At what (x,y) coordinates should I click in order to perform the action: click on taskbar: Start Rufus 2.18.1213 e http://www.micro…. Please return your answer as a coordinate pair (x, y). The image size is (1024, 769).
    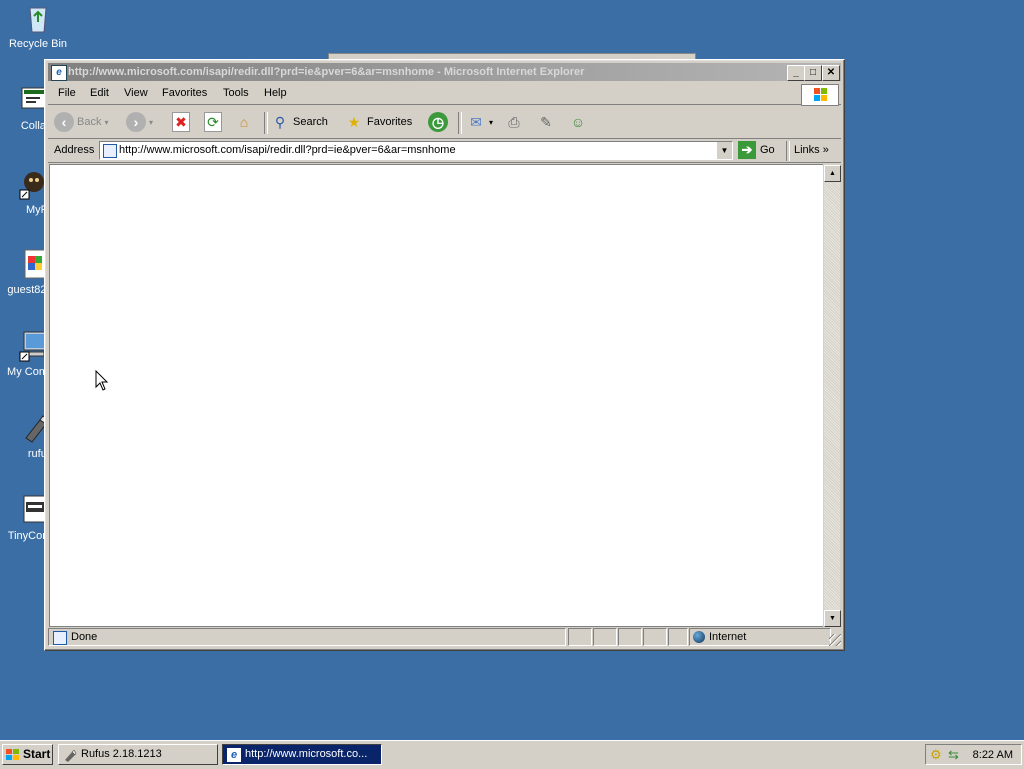
    Looking at the image, I should click on (512, 754).